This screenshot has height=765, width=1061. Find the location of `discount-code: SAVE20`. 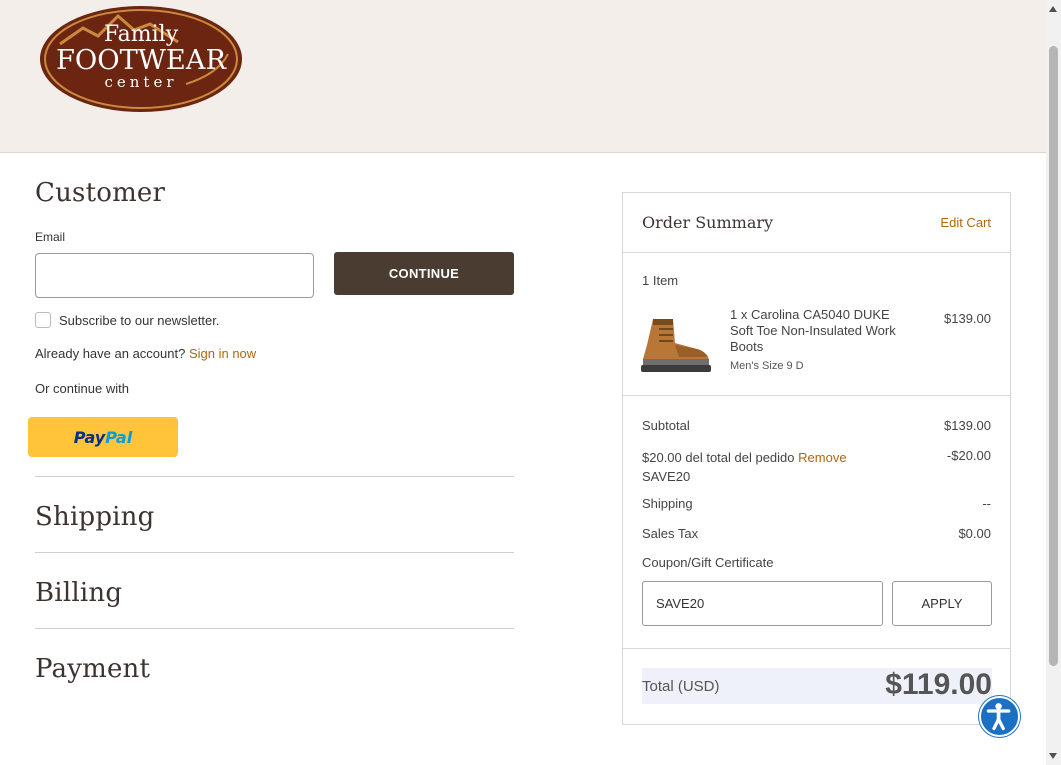

discount-code: SAVE20 is located at coordinates (666, 476).